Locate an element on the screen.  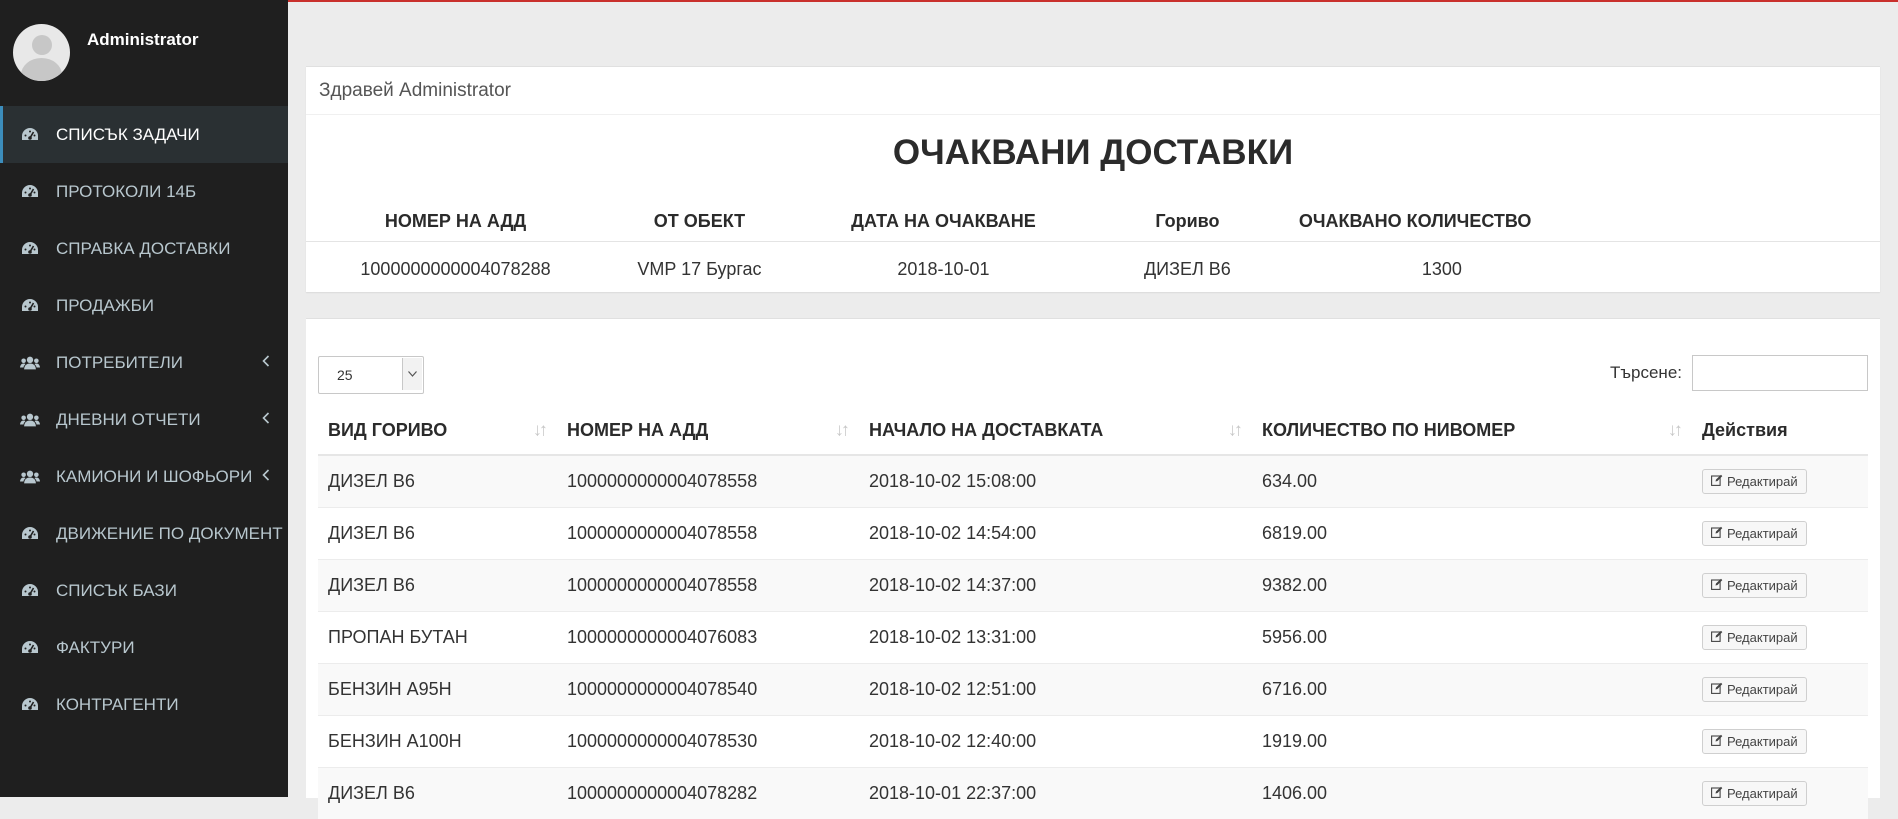
column-header: ОТ ОБЕКТ is located at coordinates (699, 221).